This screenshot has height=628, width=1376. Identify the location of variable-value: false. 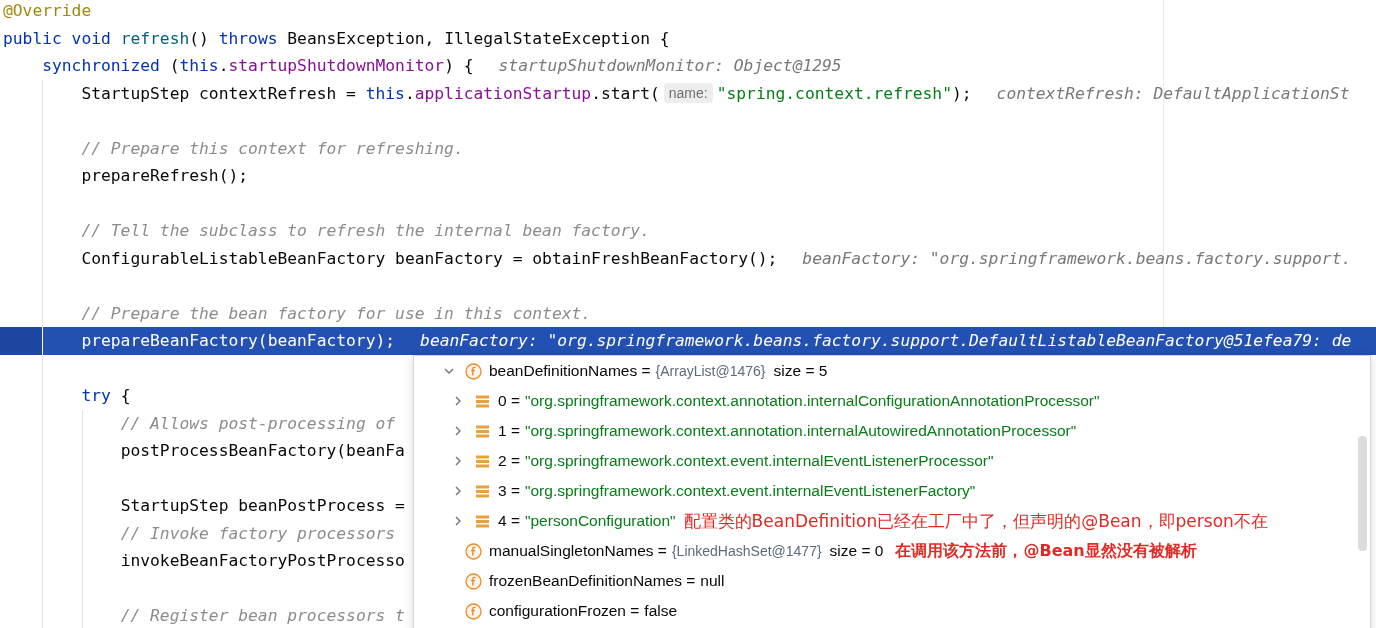
(661, 611).